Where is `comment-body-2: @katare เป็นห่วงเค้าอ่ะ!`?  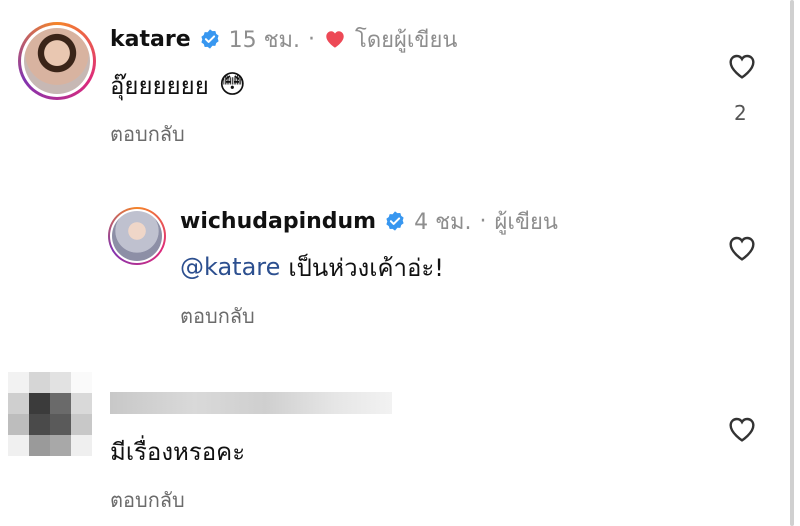 comment-body-2: @katare เป็นห่วงเค้าอ่ะ! is located at coordinates (312, 267).